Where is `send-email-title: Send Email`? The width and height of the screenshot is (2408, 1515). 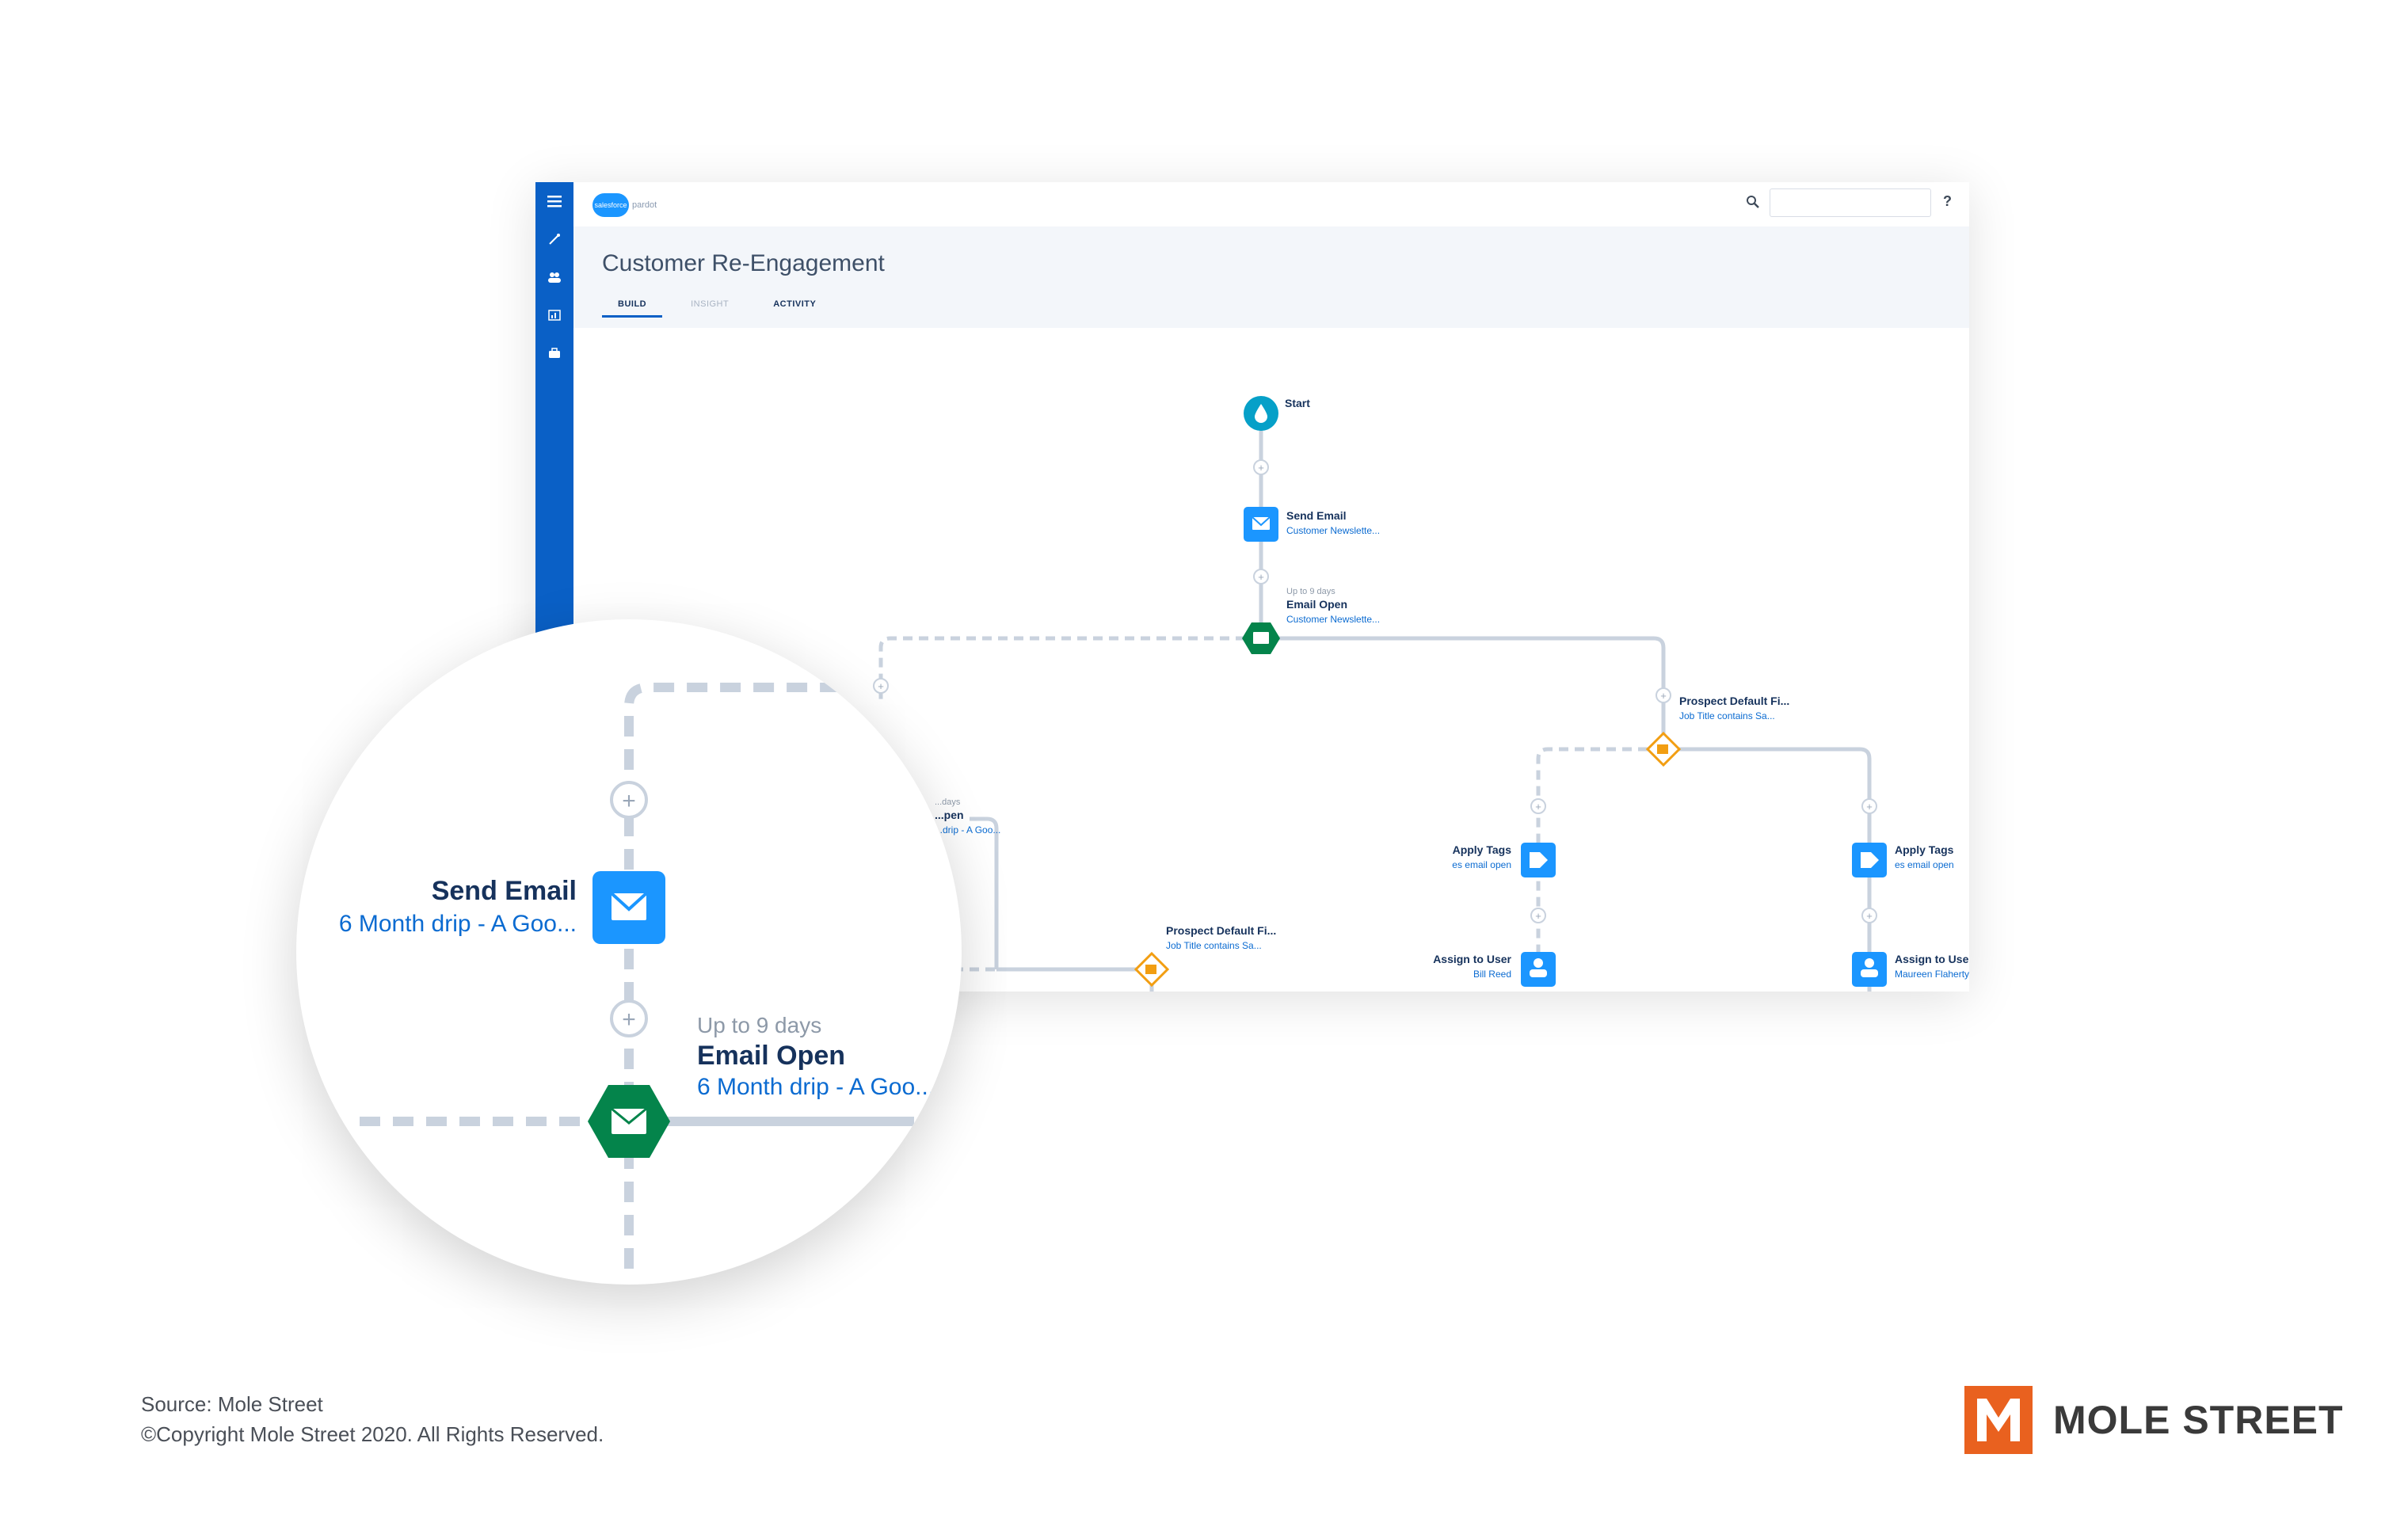
send-email-title: Send Email is located at coordinates (1316, 515).